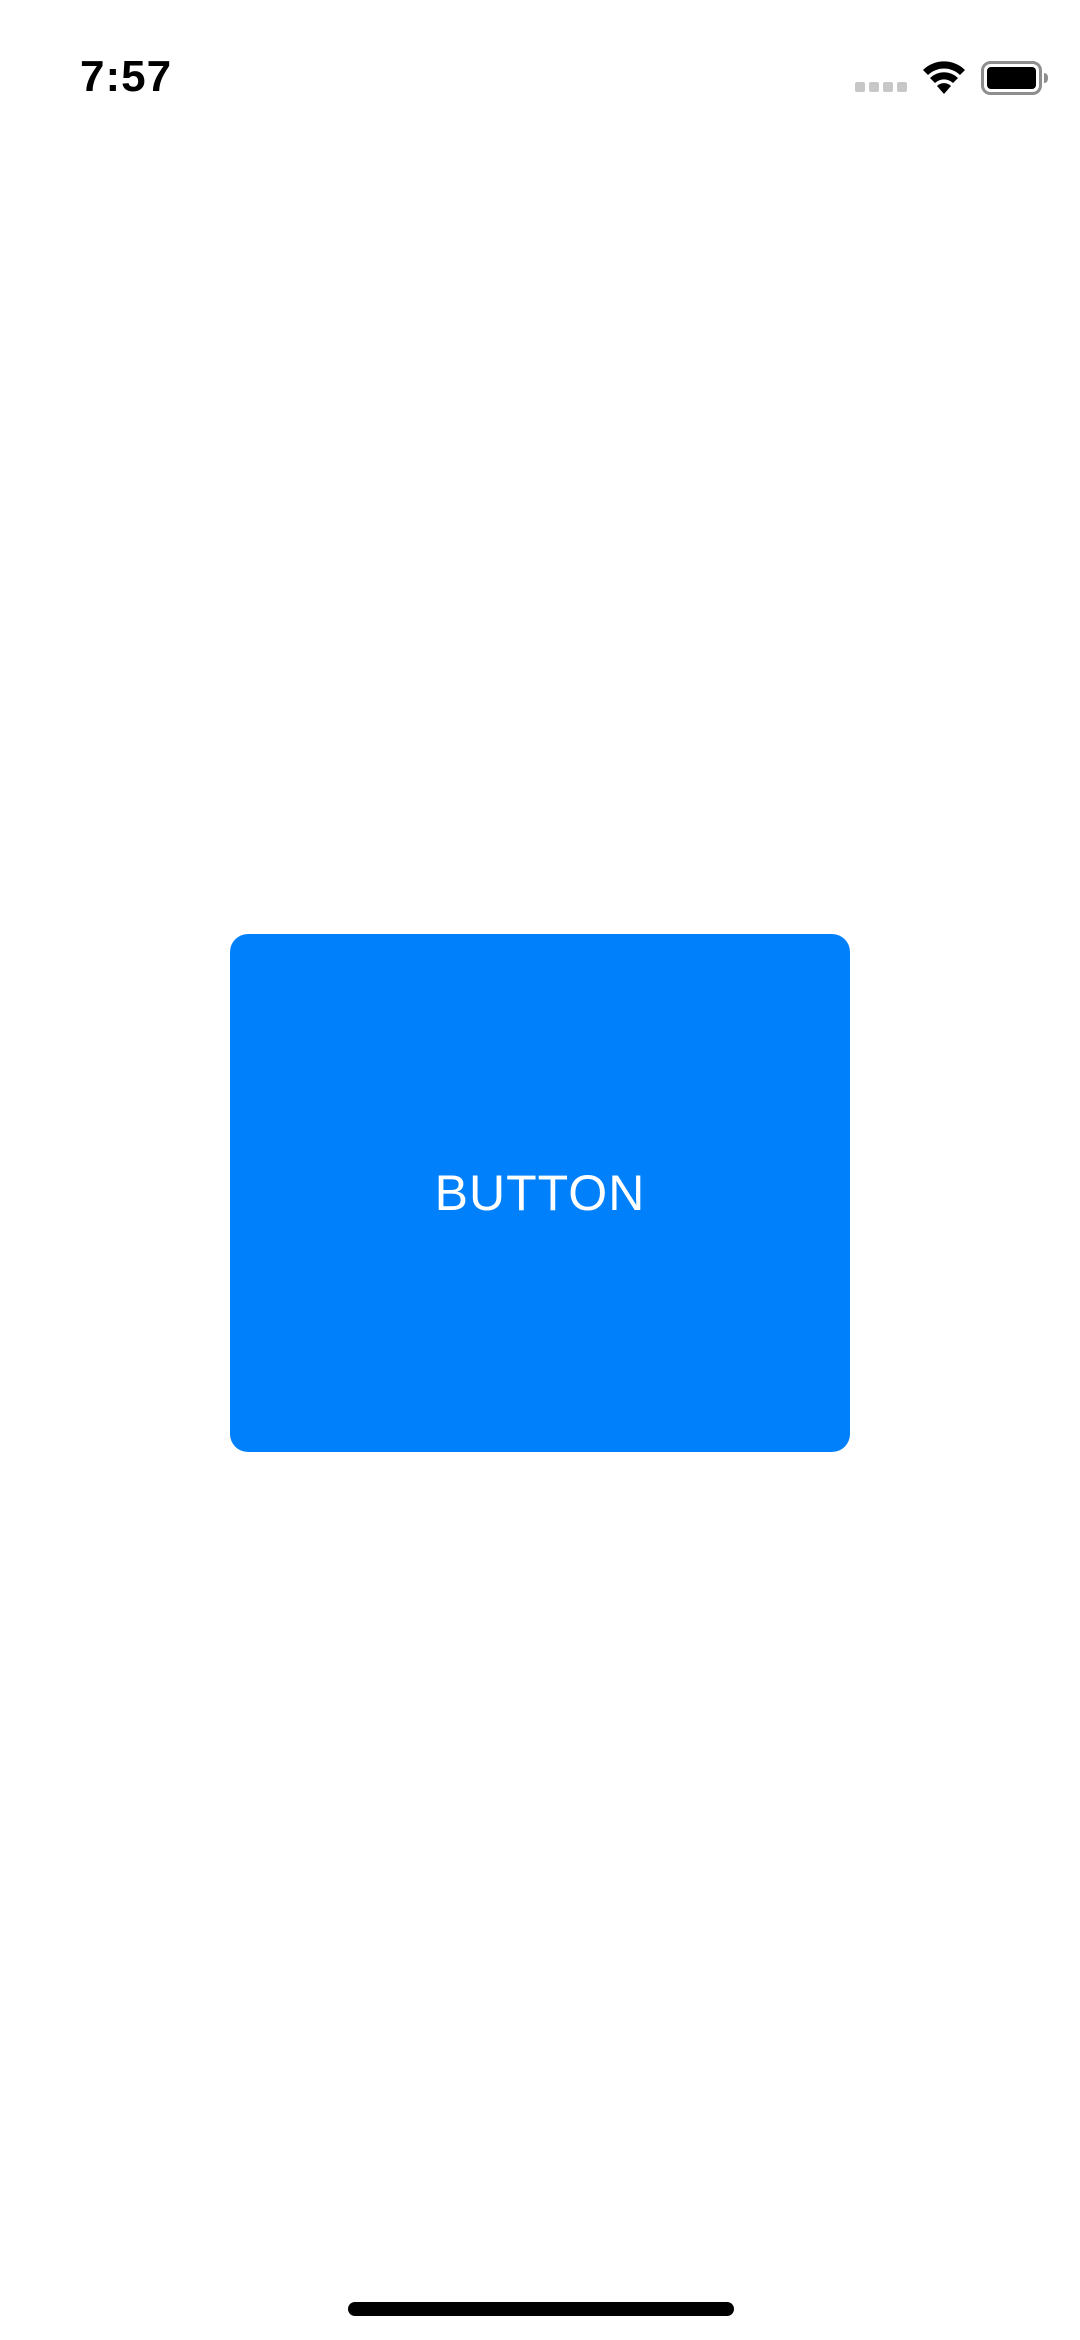 This screenshot has width=1080, height=2340. What do you see at coordinates (540, 75) in the screenshot?
I see `status-bar: 7:57` at bounding box center [540, 75].